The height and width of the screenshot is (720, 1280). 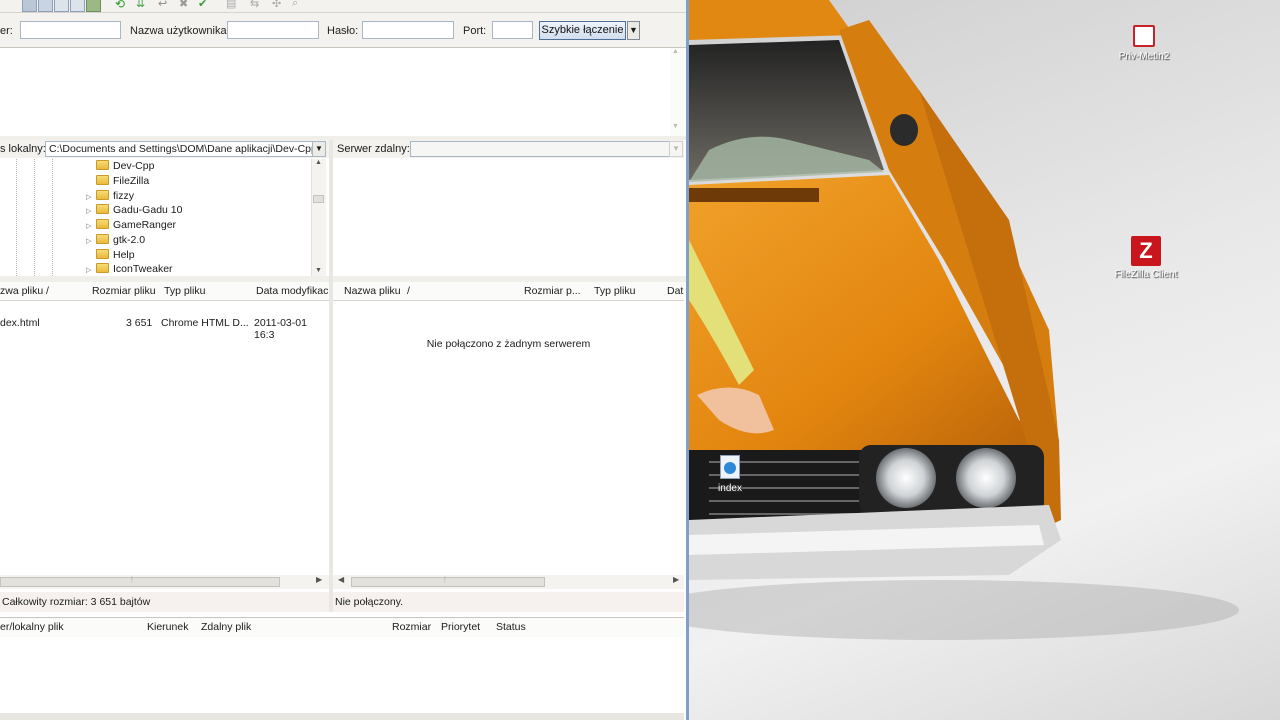 What do you see at coordinates (77, 6) in the screenshot?
I see `toggle-remote-tree-icon` at bounding box center [77, 6].